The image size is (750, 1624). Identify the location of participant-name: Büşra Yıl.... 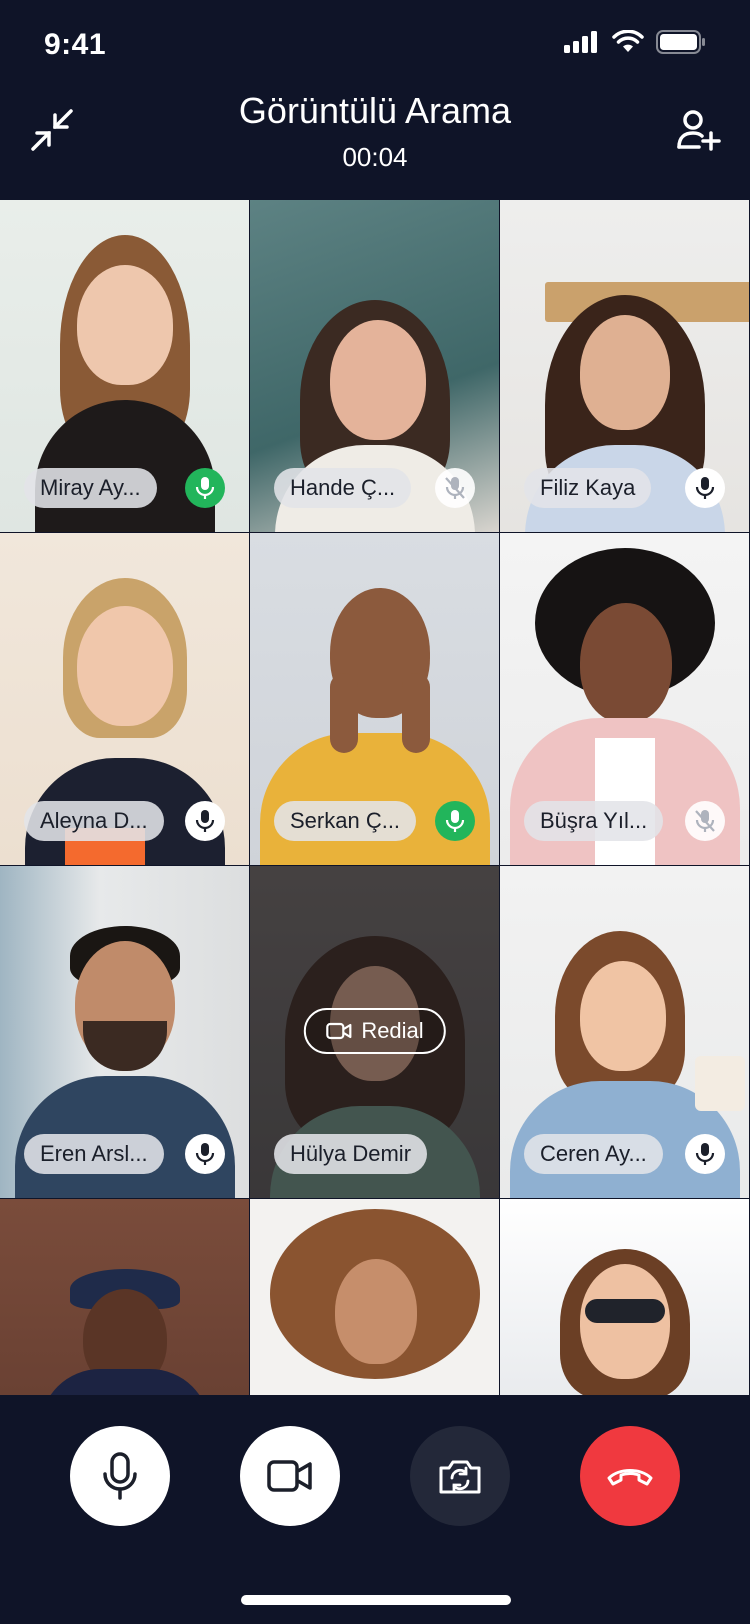
(594, 821).